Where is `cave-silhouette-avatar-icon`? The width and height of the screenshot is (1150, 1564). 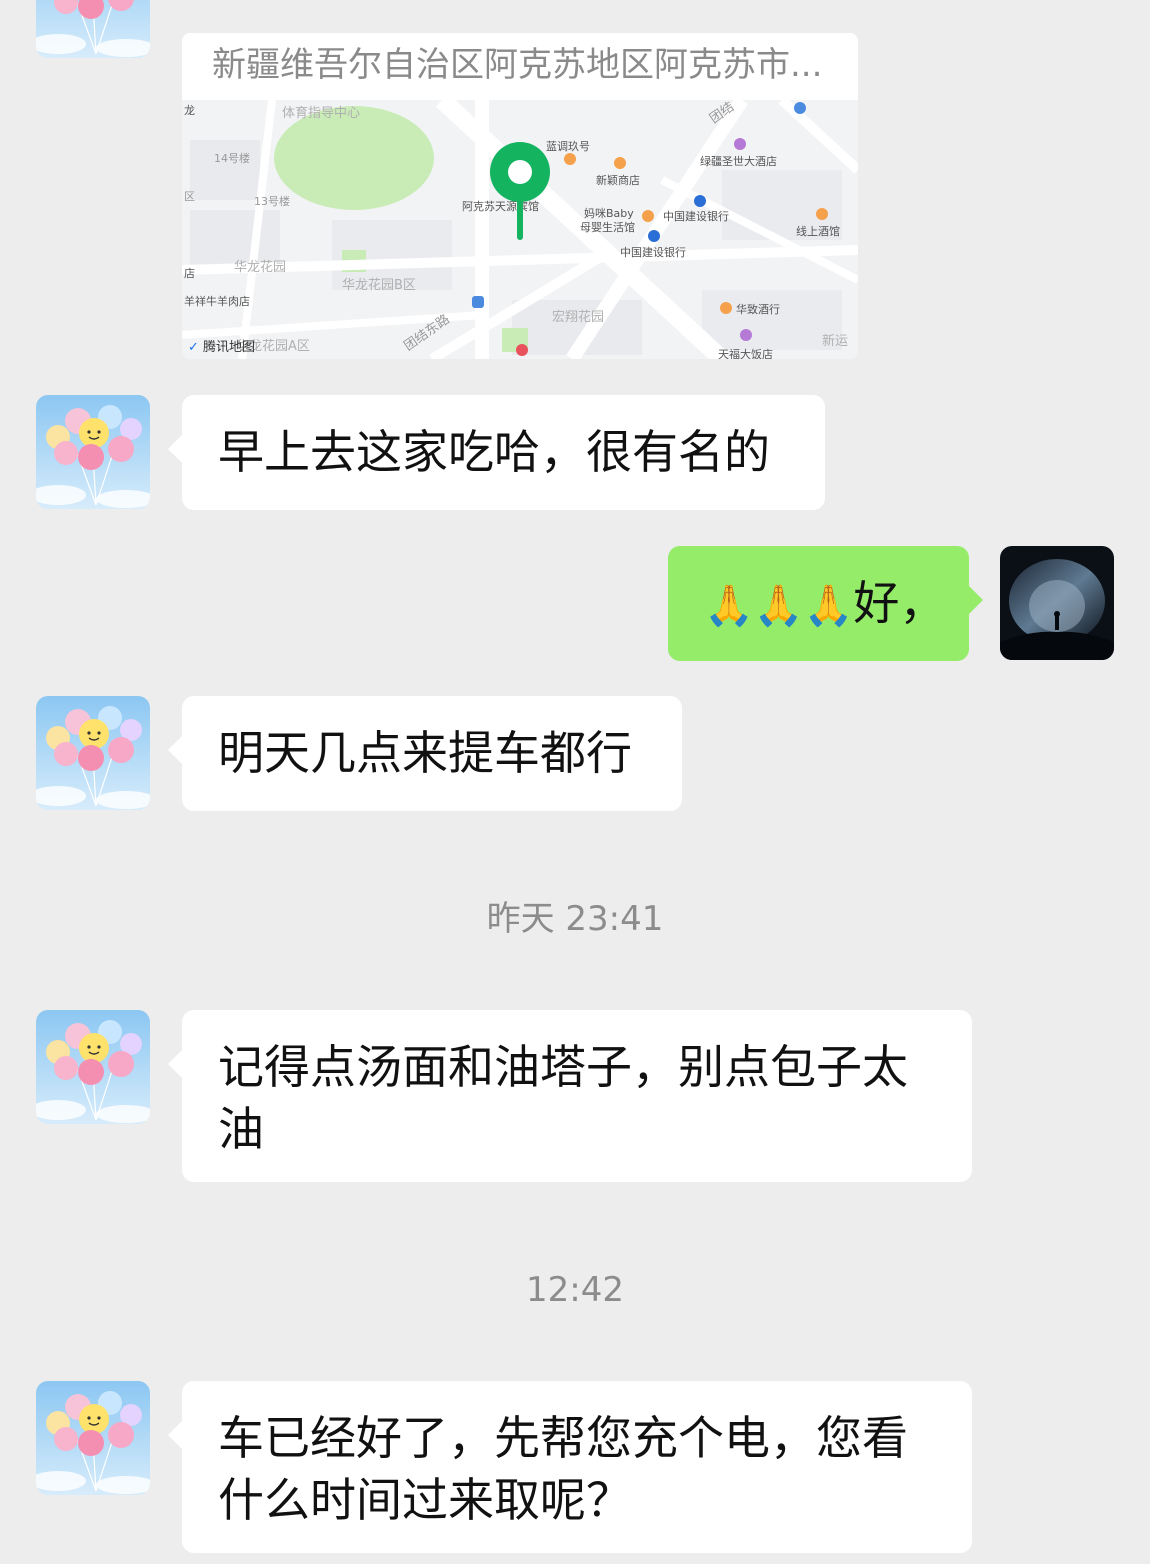
cave-silhouette-avatar-icon is located at coordinates (1057, 603).